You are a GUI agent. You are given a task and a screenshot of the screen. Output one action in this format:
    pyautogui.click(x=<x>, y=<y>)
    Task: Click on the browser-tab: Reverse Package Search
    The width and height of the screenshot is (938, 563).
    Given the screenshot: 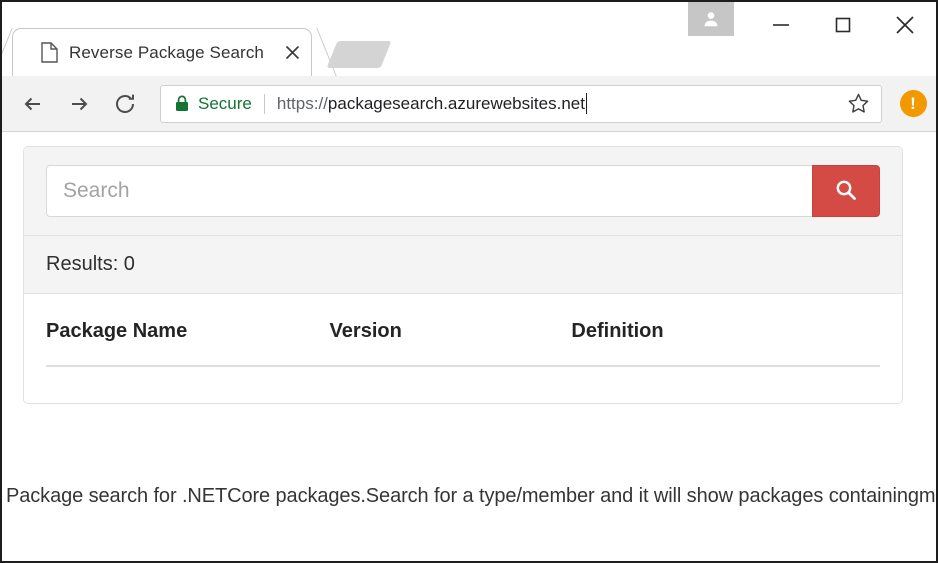 What is the action you would take?
    pyautogui.click(x=162, y=52)
    